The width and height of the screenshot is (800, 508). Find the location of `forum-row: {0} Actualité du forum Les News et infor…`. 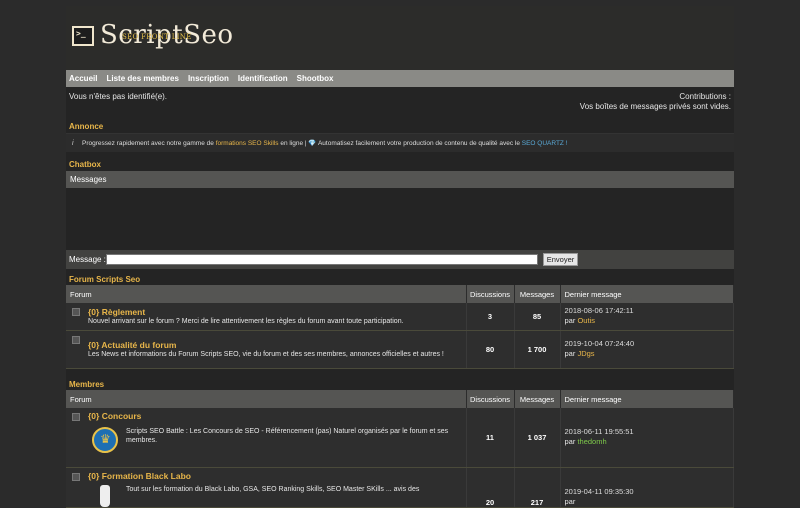

forum-row: {0} Actualité du forum Les News et infor… is located at coordinates (400, 349).